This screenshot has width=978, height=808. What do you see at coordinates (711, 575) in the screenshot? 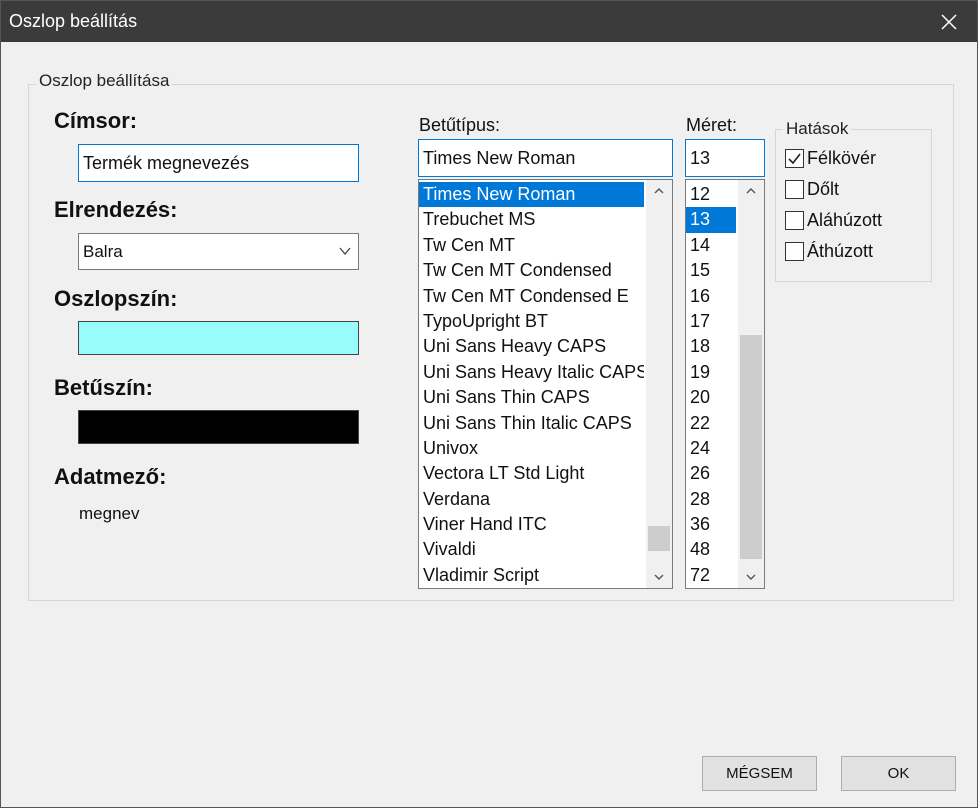
I see `size-list-item: 72` at bounding box center [711, 575].